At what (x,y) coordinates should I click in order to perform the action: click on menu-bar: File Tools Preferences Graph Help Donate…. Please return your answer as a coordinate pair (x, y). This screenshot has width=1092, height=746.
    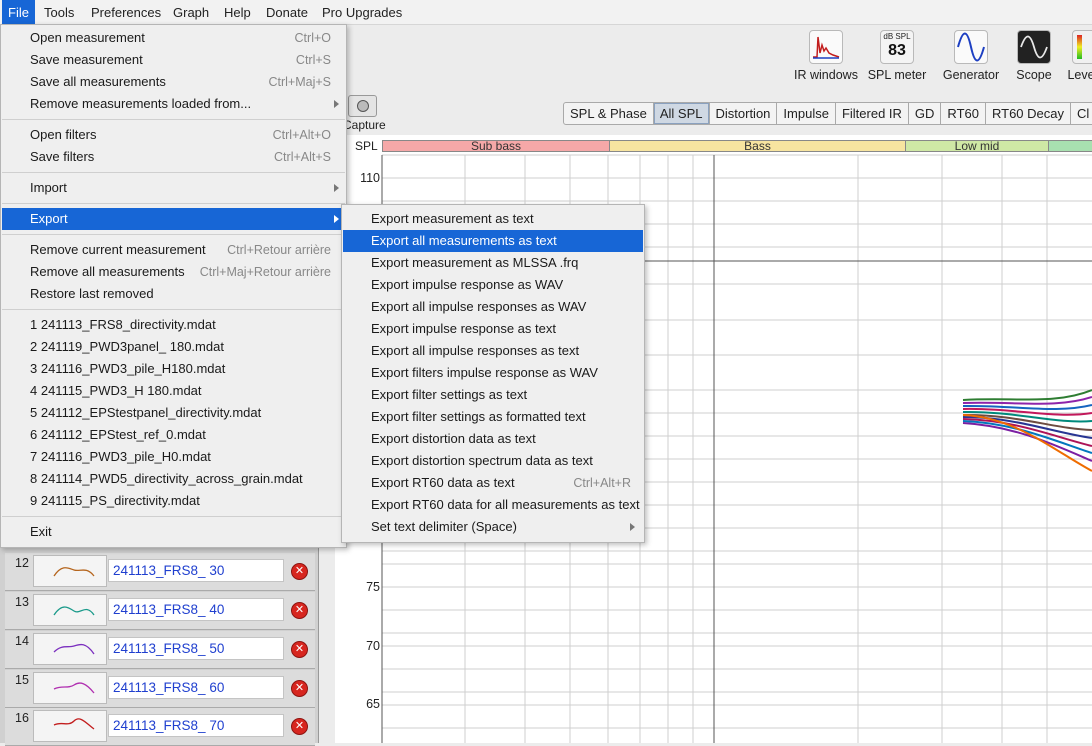
    Looking at the image, I should click on (546, 12).